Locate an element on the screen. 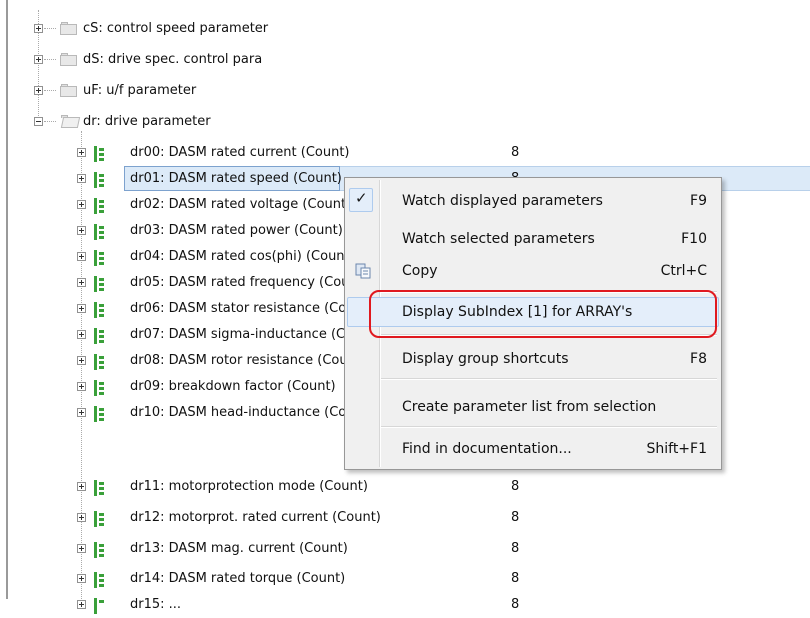 The height and width of the screenshot is (618, 810). copy-icon is located at coordinates (363, 271).